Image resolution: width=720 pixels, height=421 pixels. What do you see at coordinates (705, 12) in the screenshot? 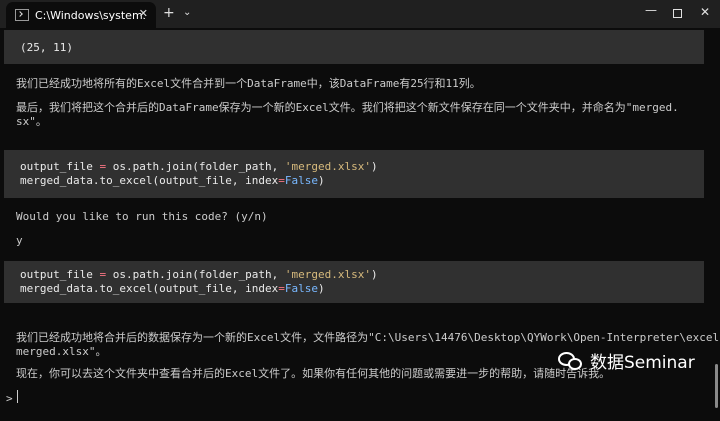
I see `close-button: ✕` at bounding box center [705, 12].